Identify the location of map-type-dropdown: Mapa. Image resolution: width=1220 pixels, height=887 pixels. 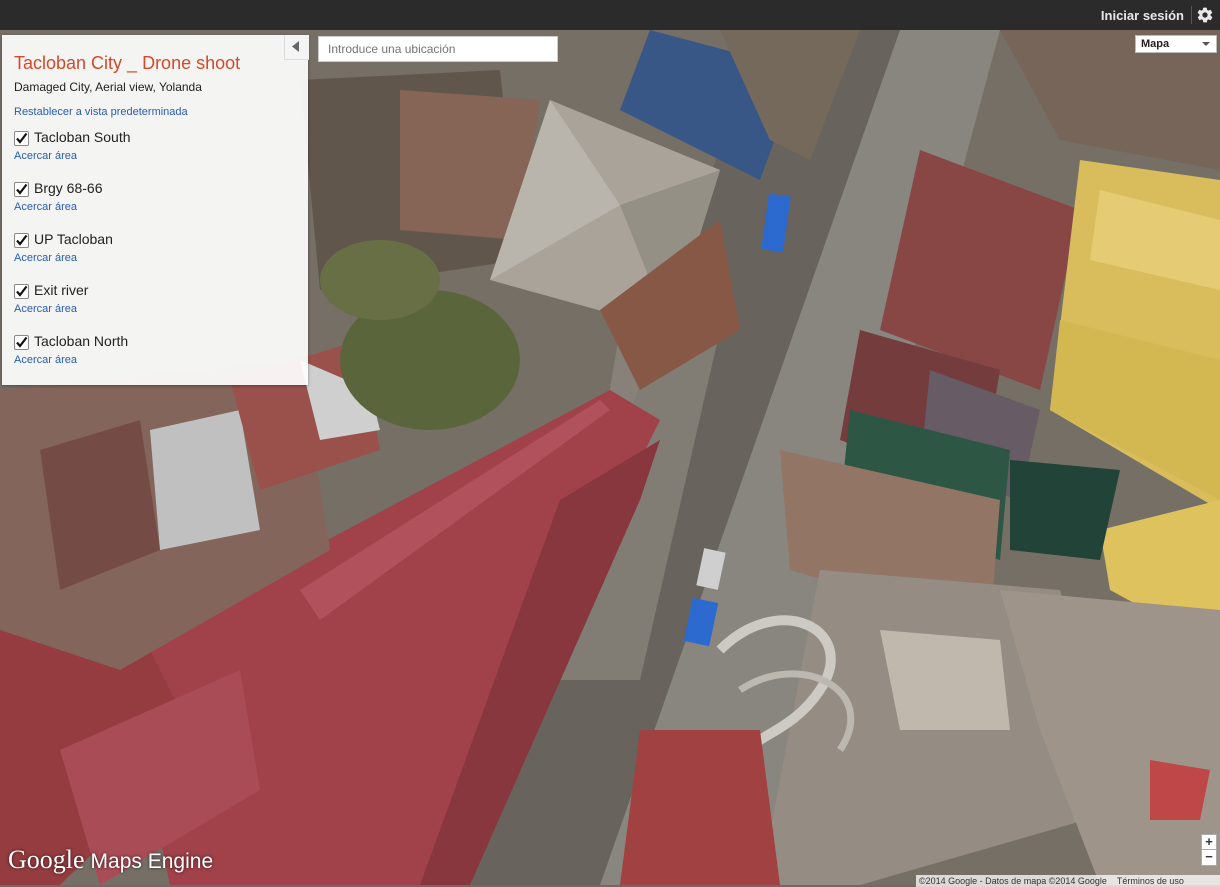
(1176, 44).